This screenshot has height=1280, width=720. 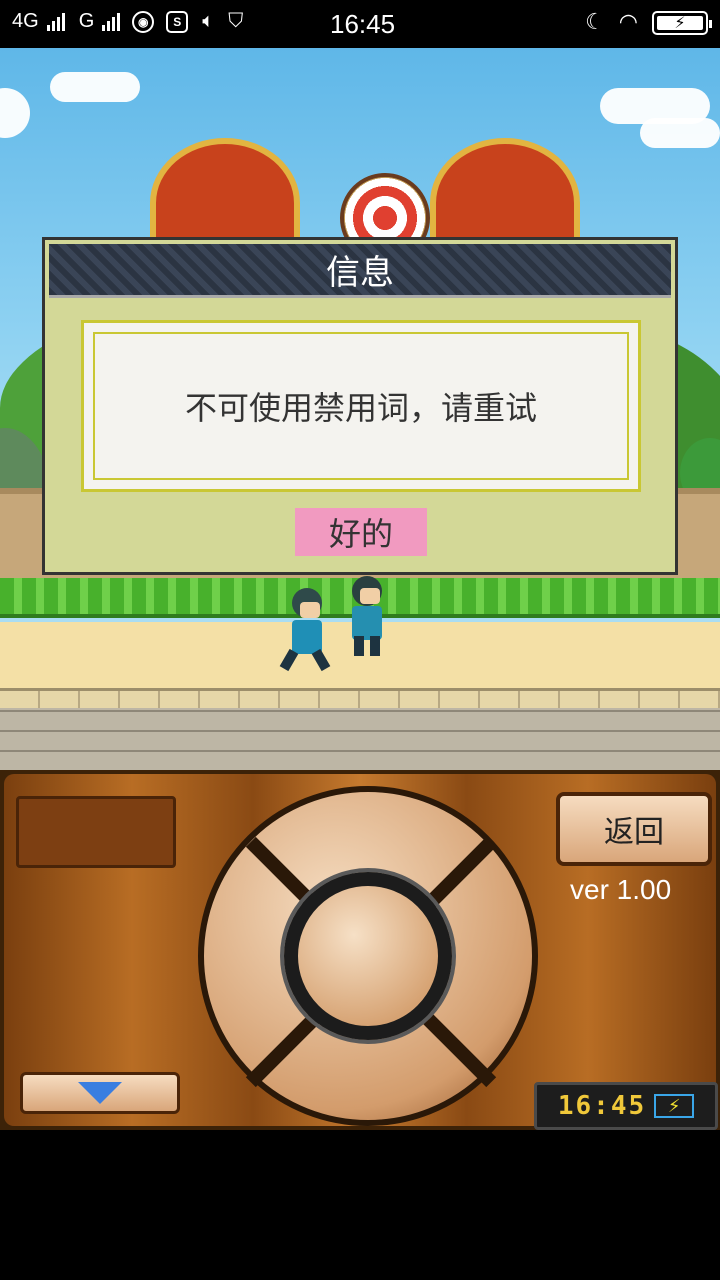 I want to click on signal-bars-icon, so click(x=55, y=21).